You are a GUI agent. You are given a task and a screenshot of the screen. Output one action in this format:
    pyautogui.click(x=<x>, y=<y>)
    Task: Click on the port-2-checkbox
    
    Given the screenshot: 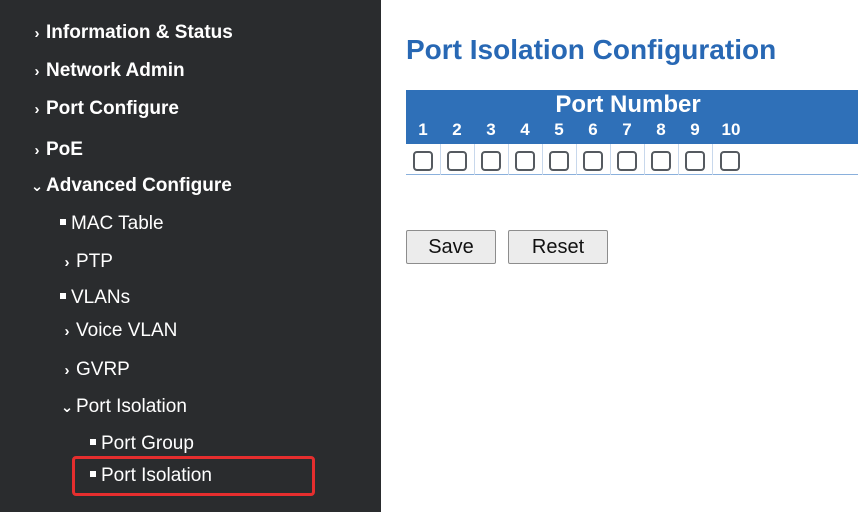 What is the action you would take?
    pyautogui.click(x=457, y=161)
    